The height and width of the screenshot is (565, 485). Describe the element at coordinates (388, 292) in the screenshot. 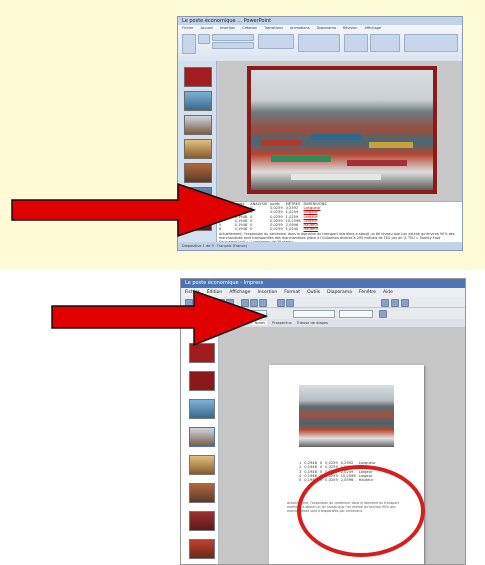

I see `menu-aide: Aide` at that location.